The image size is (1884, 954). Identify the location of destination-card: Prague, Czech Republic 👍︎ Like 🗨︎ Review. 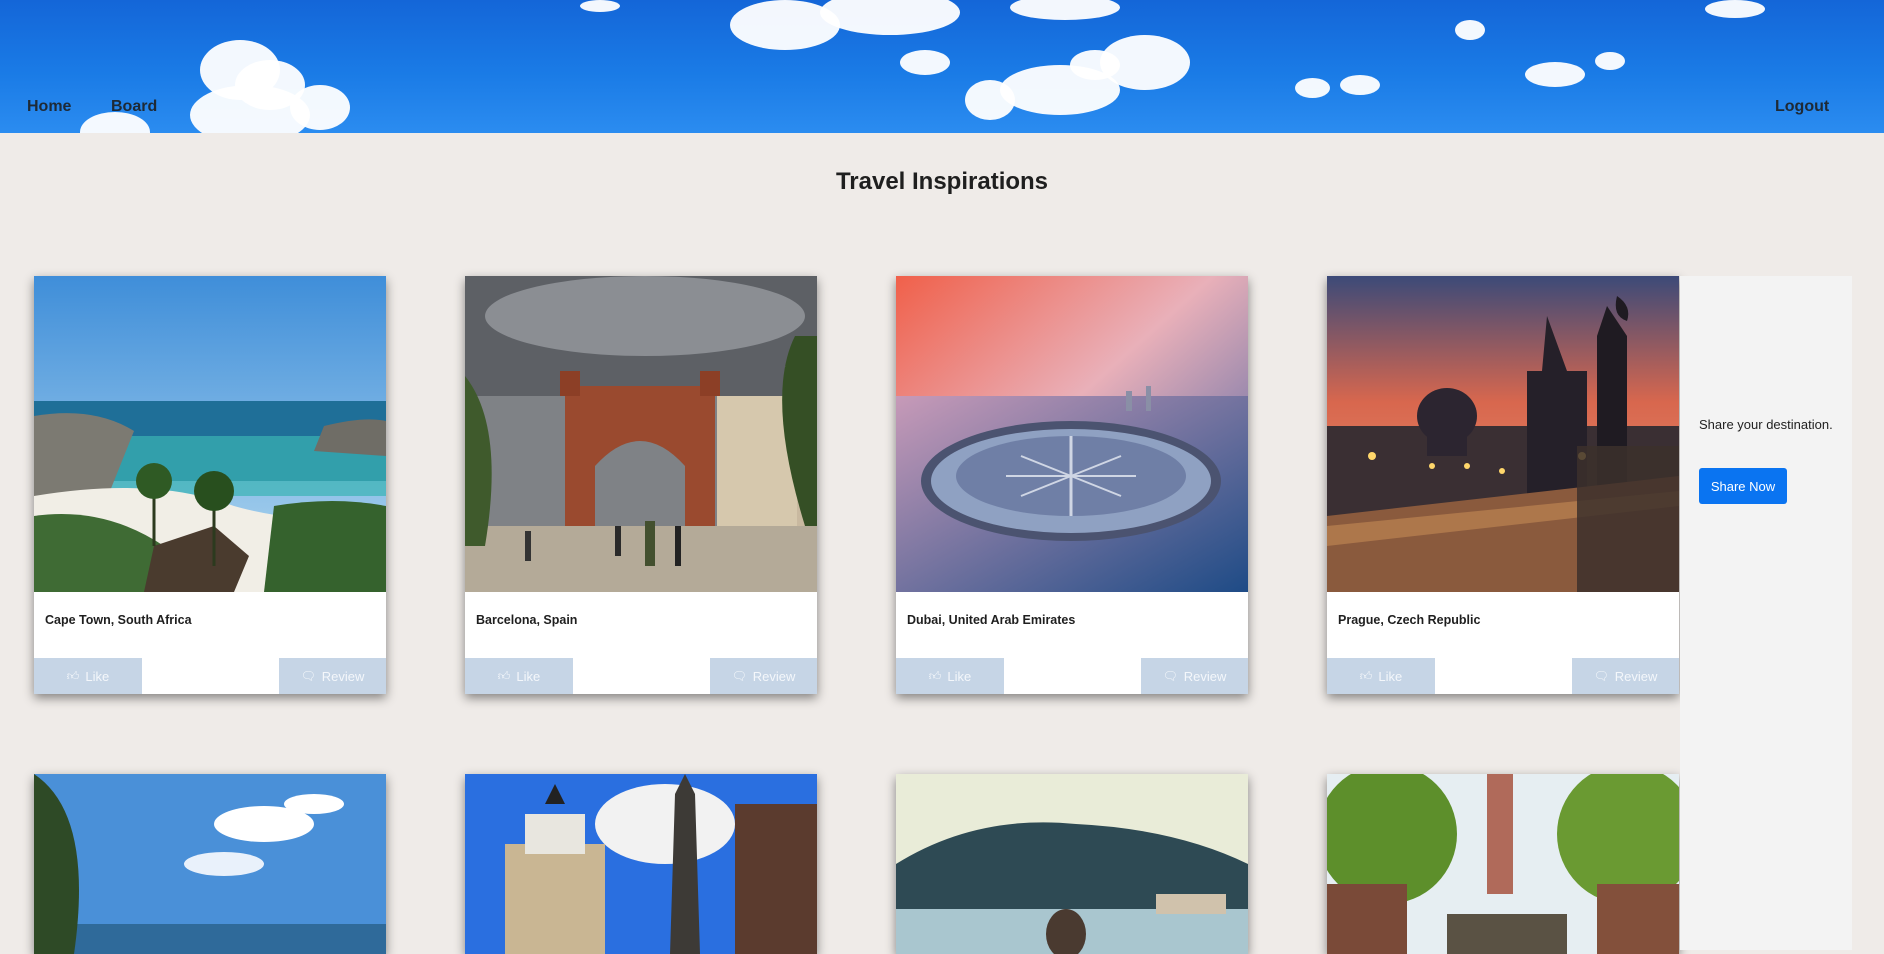
(1503, 485).